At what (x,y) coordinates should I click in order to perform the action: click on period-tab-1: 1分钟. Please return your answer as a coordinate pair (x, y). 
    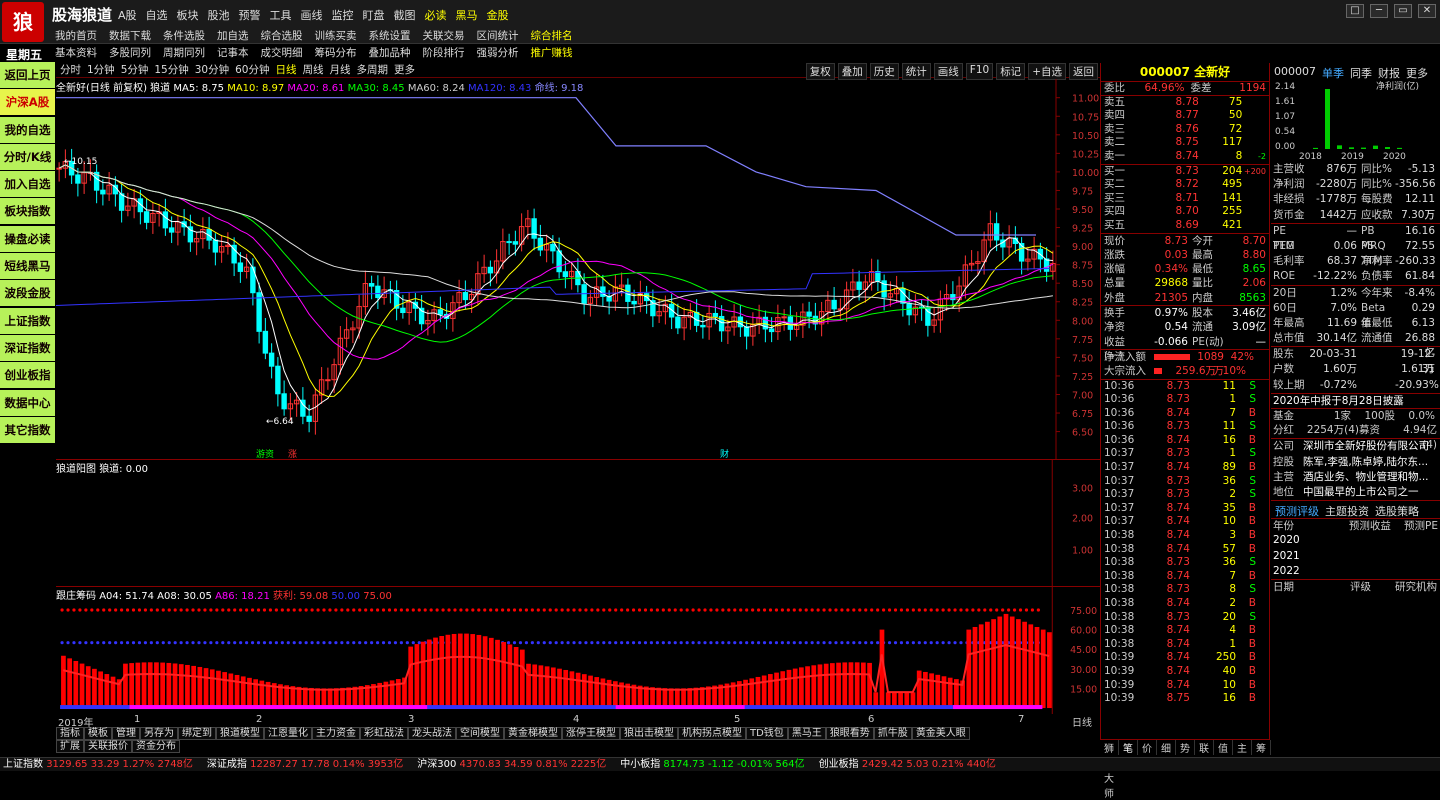
    Looking at the image, I should click on (101, 70).